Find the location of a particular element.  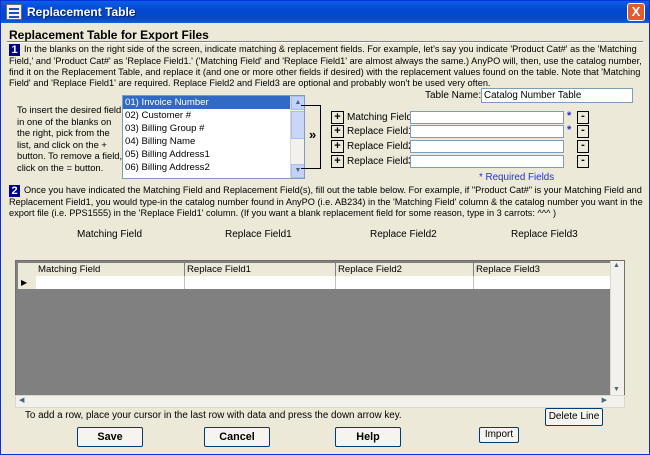

grid-header-replace3: Replace Field3 is located at coordinates (543, 269).